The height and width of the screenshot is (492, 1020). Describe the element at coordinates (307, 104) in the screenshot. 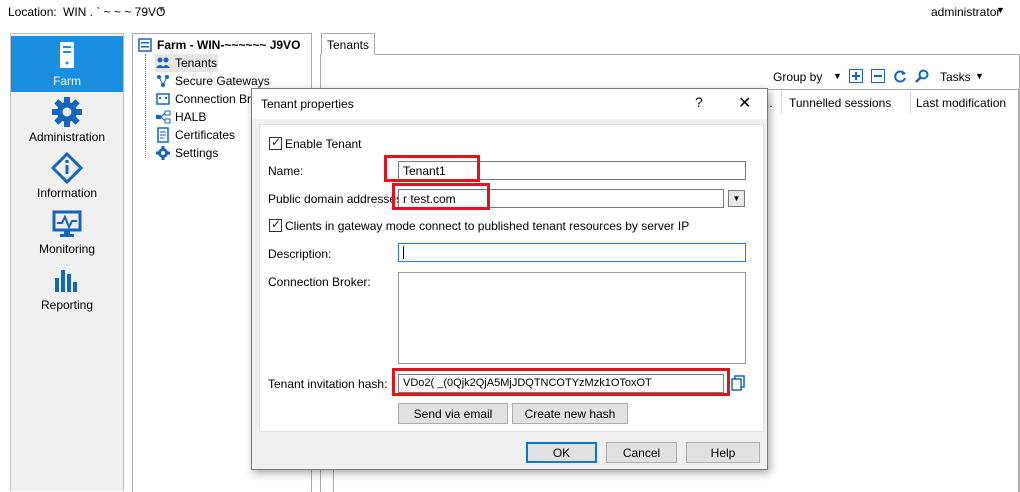

I see `dialog-title: Tenant properties` at that location.